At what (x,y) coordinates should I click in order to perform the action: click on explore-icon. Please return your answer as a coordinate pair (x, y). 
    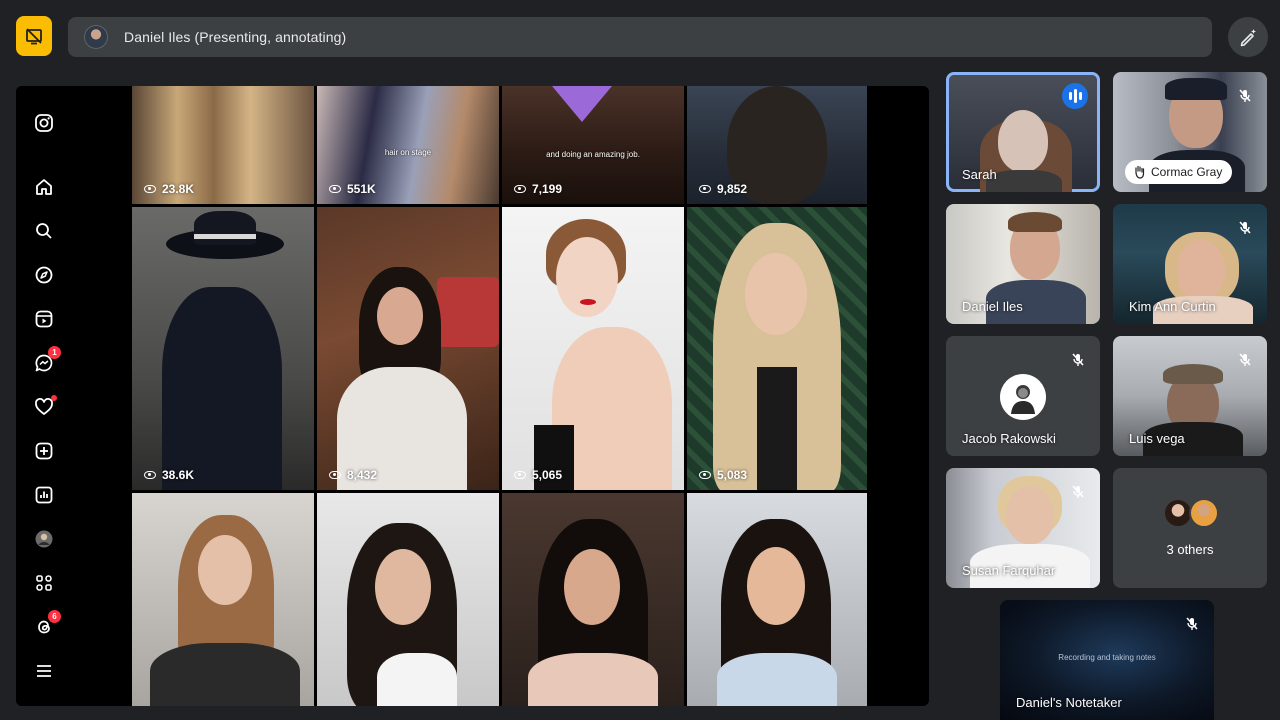
    Looking at the image, I should click on (44, 275).